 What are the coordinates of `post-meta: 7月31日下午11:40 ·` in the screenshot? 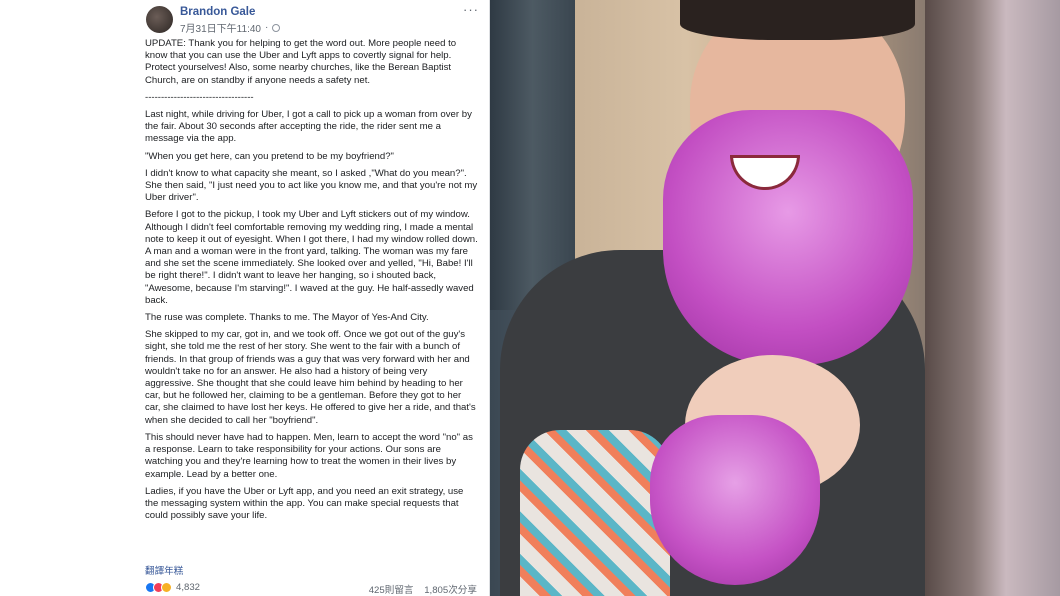 It's located at (230, 27).